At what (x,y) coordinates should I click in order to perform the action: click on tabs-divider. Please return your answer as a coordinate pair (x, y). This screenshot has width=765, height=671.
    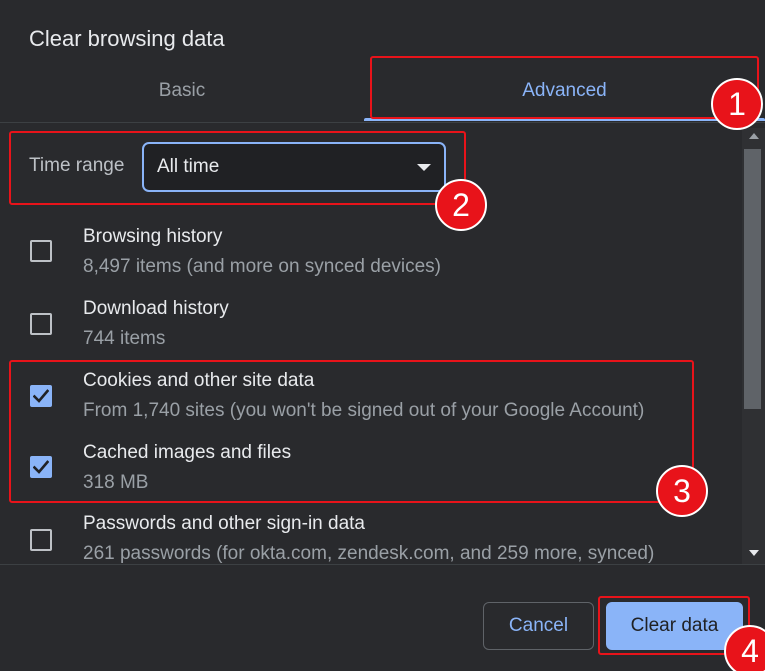
    Looking at the image, I should click on (382, 122).